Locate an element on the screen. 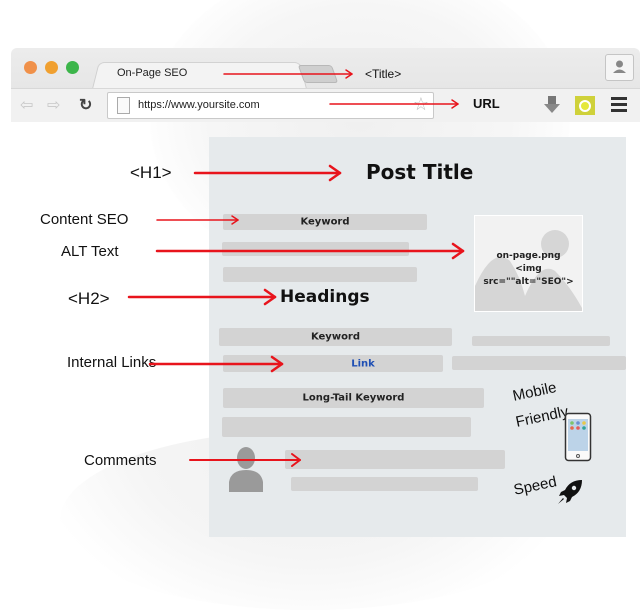 The image size is (640, 610). title-arrow is located at coordinates (288, 74).